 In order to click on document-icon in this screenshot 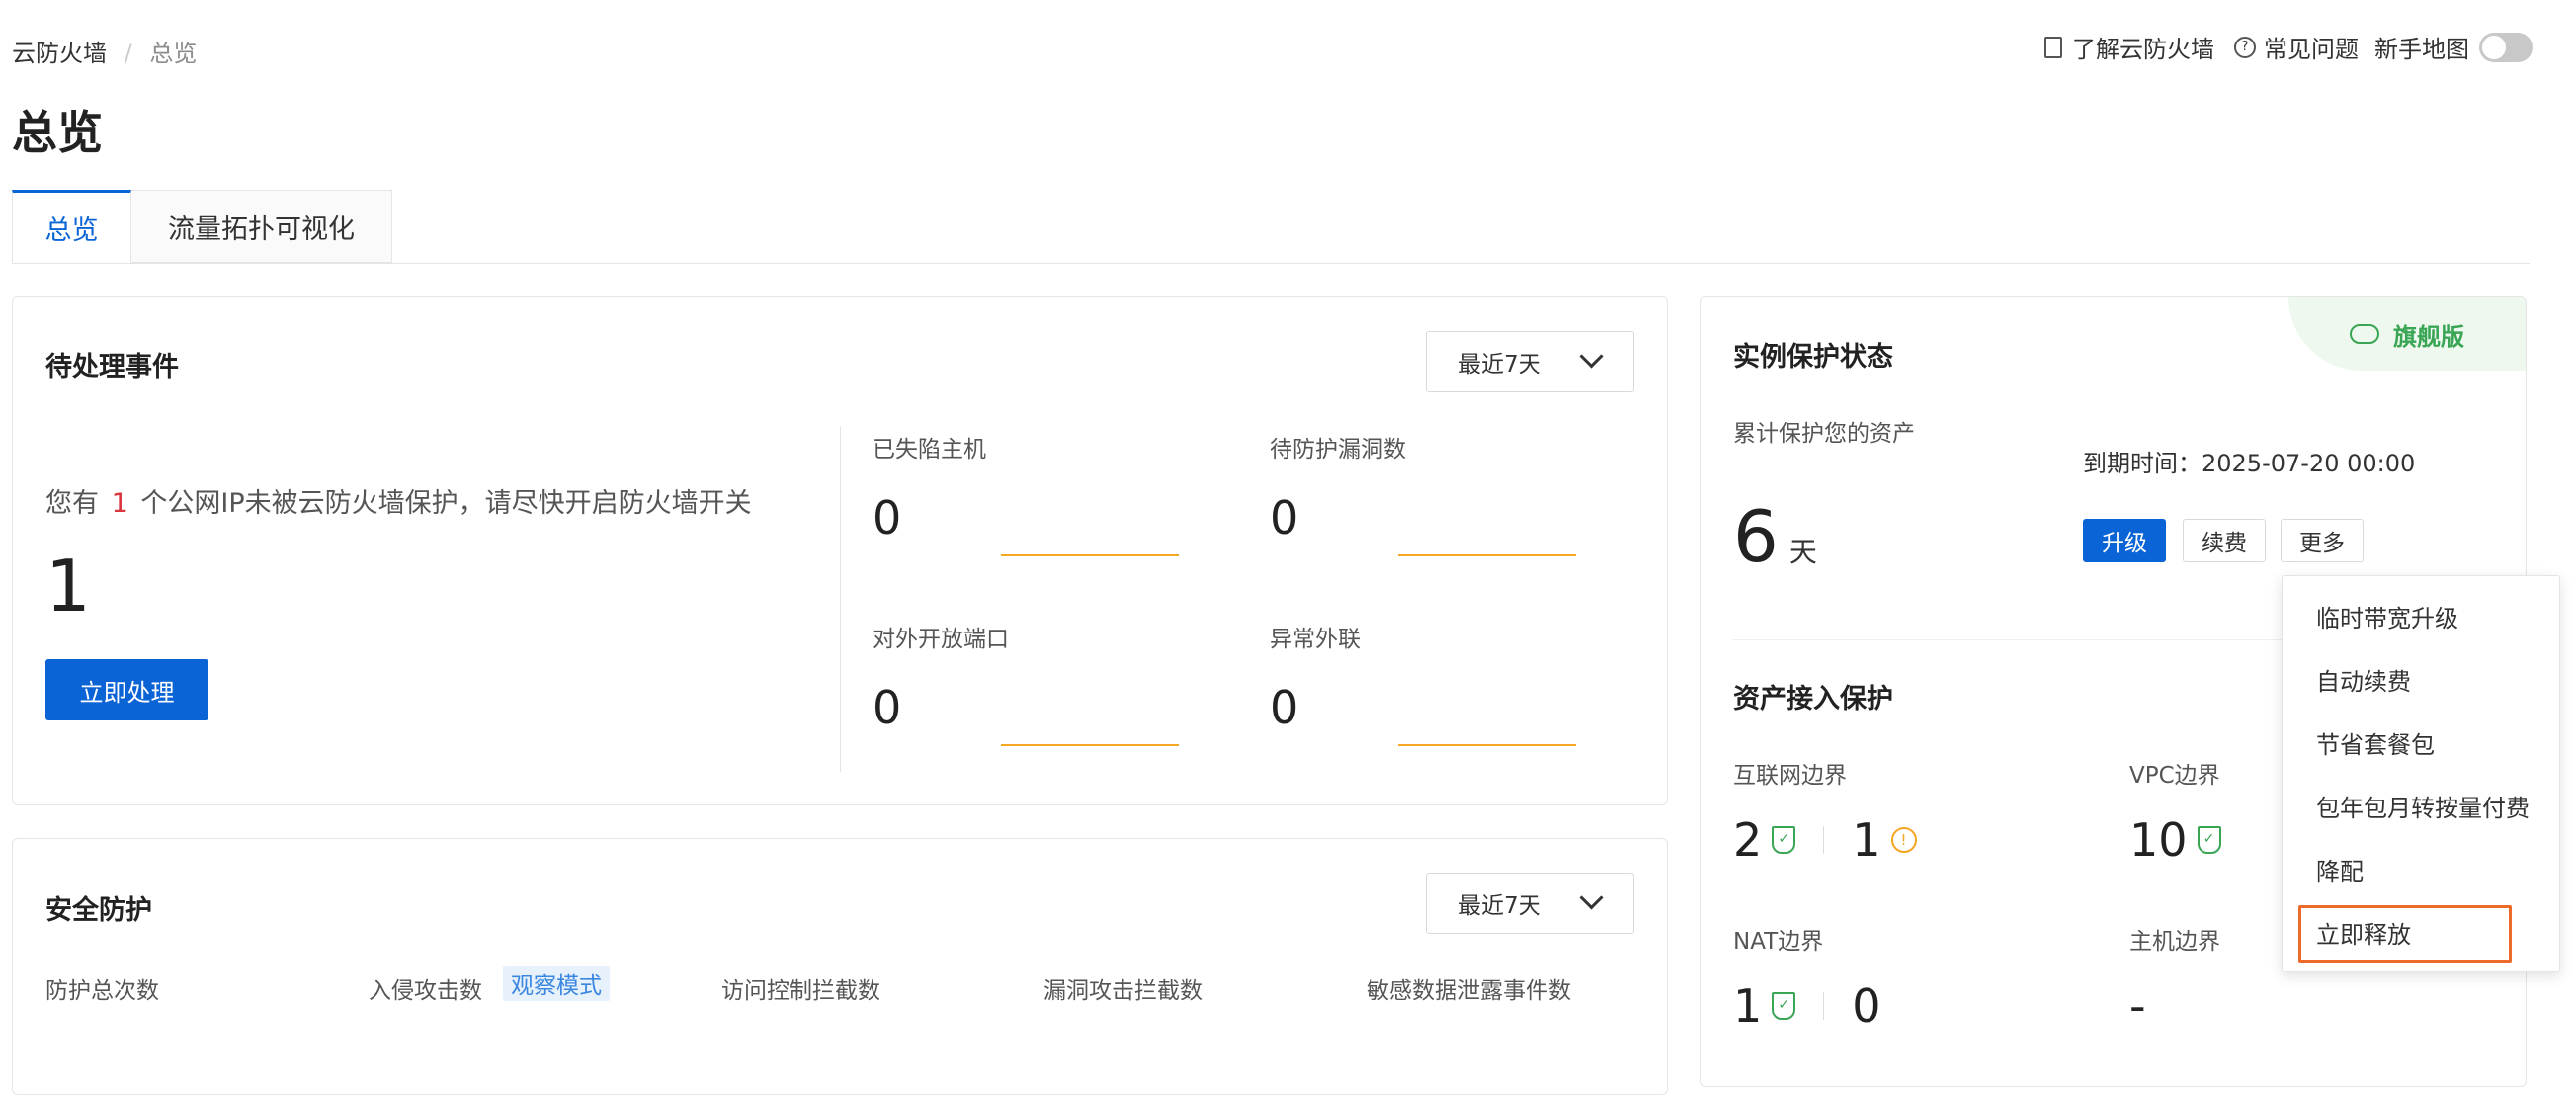, I will do `click(2053, 47)`.